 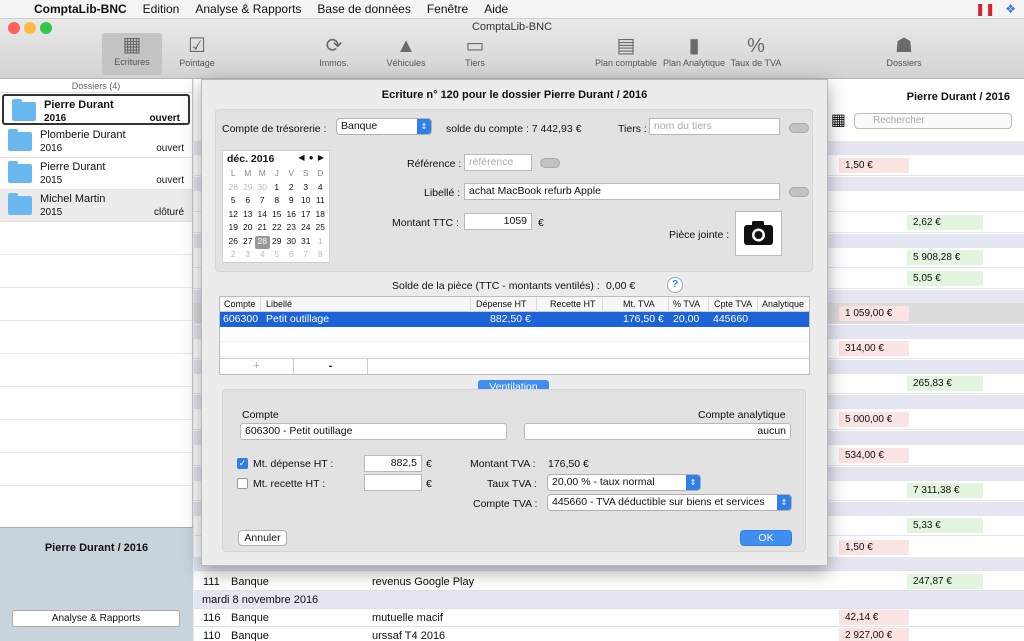 What do you see at coordinates (320, 229) in the screenshot?
I see `calendar-day: 25` at bounding box center [320, 229].